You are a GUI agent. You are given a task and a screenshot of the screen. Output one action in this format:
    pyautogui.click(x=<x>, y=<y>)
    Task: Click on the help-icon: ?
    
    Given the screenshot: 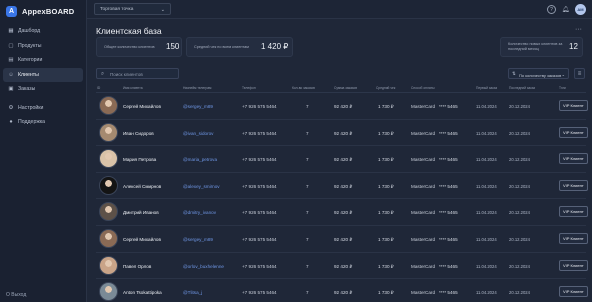 What is the action you would take?
    pyautogui.click(x=551, y=9)
    